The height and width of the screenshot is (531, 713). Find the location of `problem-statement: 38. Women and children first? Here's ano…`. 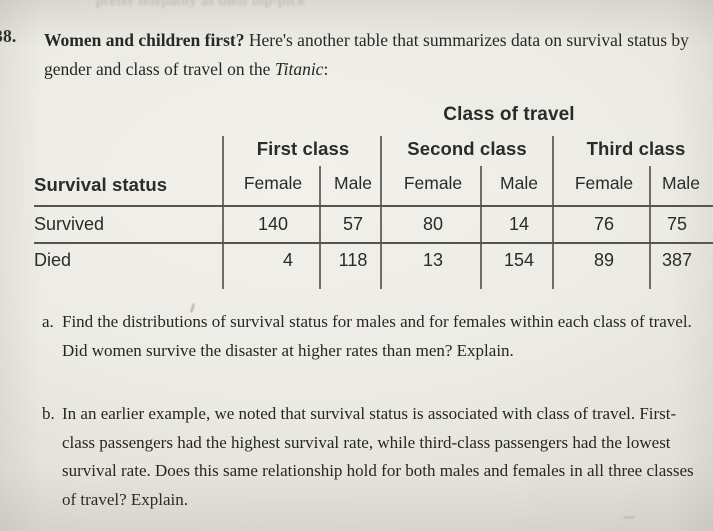

problem-statement: 38. Women and children first? Here's ano… is located at coordinates (350, 55).